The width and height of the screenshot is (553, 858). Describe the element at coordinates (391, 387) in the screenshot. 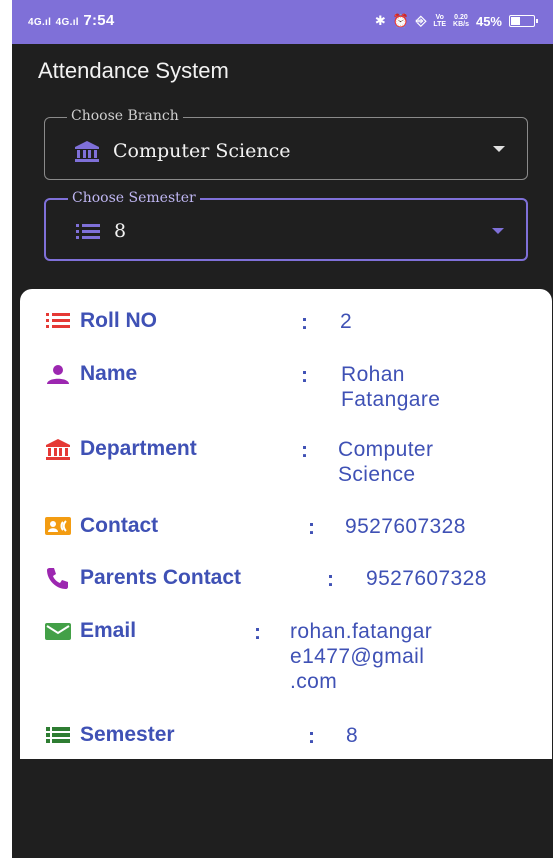

I see `name-value: Rohan Fatangare` at that location.